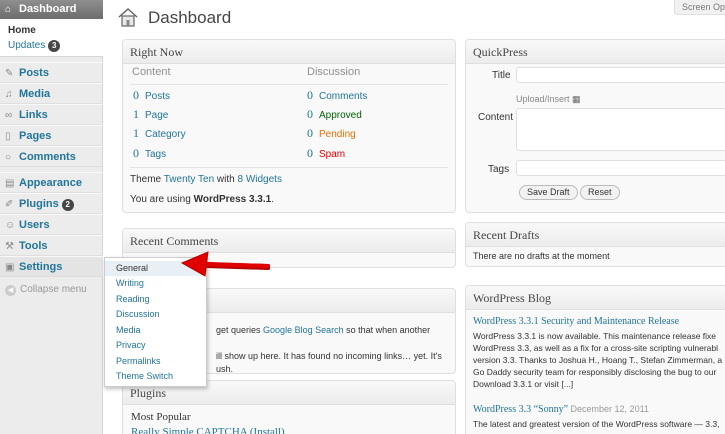  What do you see at coordinates (22, 30) in the screenshot?
I see `submenu-home: Home` at bounding box center [22, 30].